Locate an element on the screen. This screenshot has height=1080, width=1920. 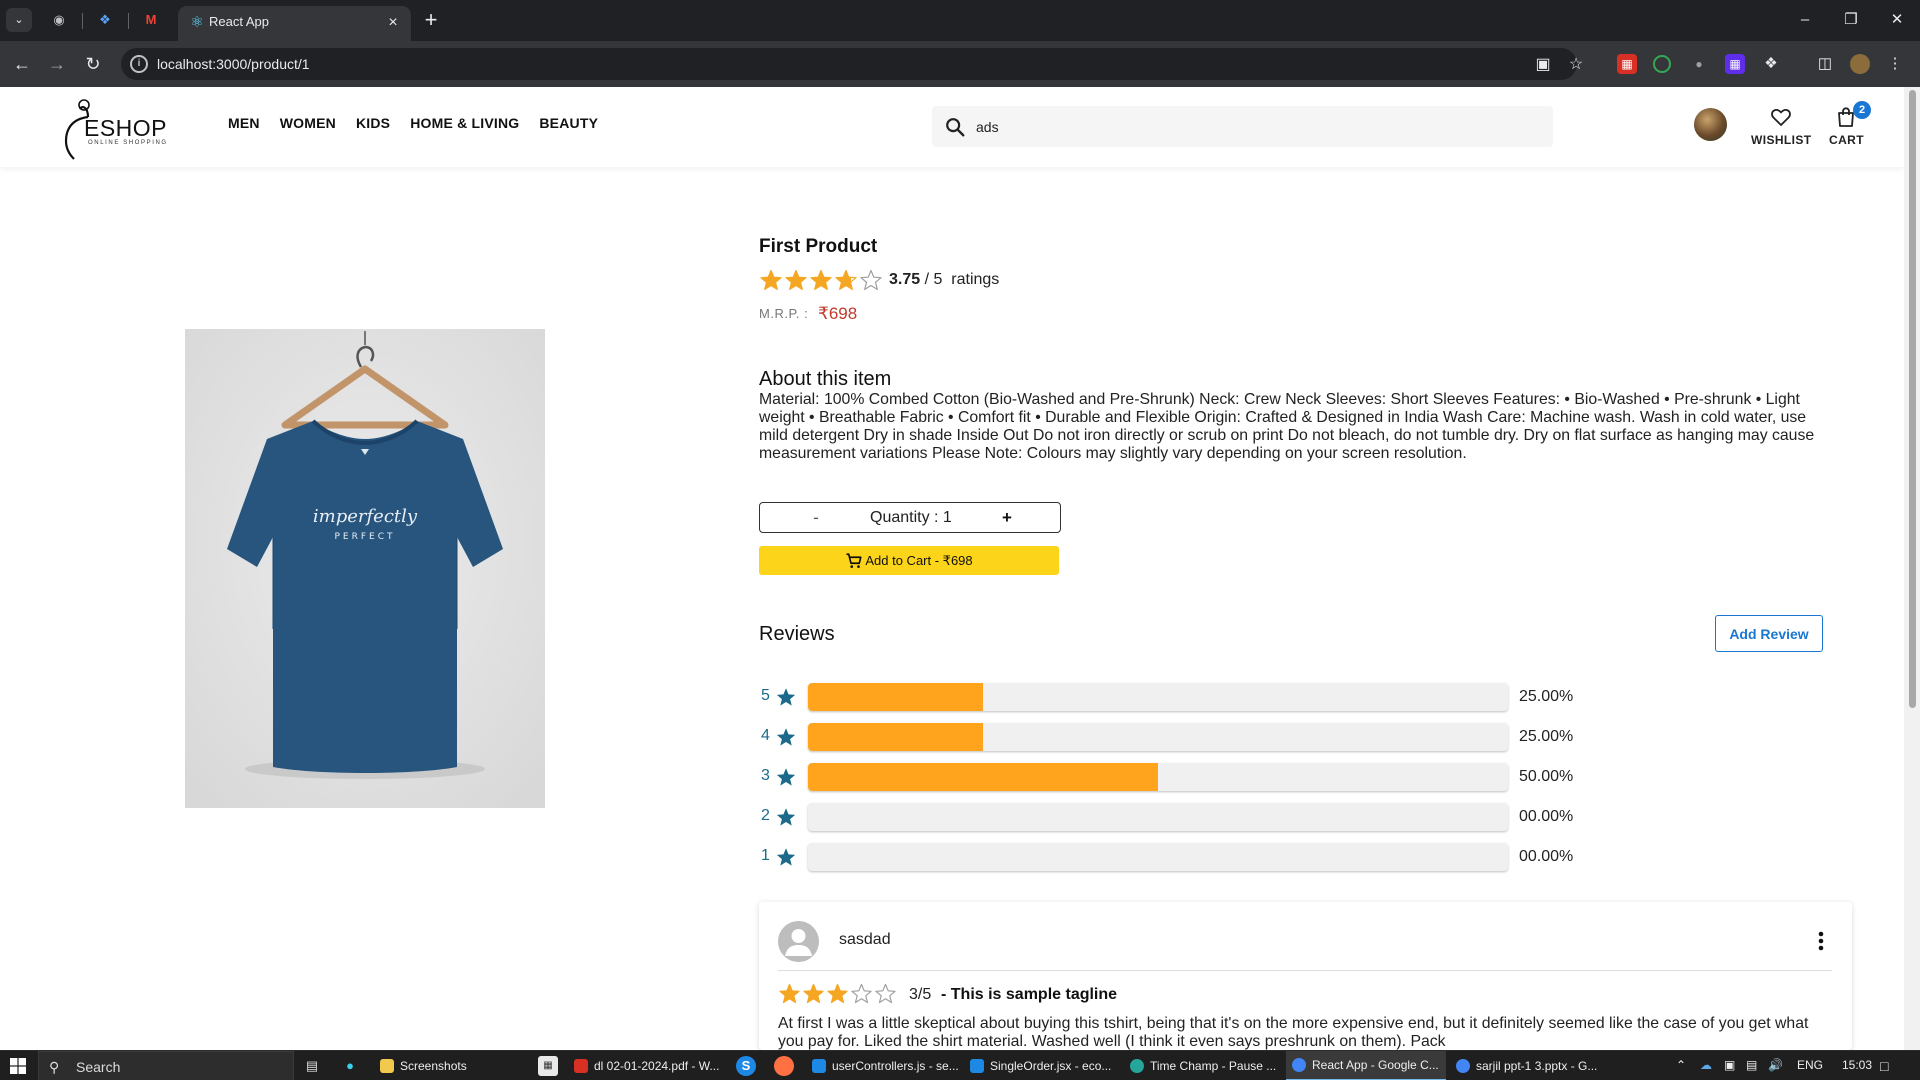
tray-overflow-icon: ⌃ is located at coordinates (1681, 1065).